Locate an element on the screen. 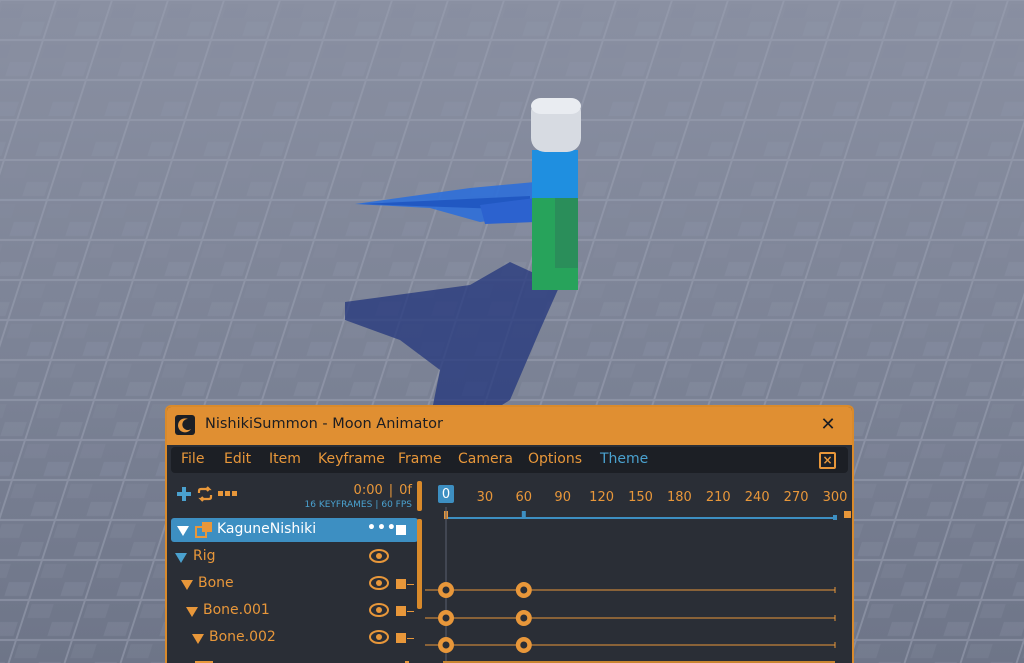 The height and width of the screenshot is (663, 1024). menu-item: Item is located at coordinates (285, 459).